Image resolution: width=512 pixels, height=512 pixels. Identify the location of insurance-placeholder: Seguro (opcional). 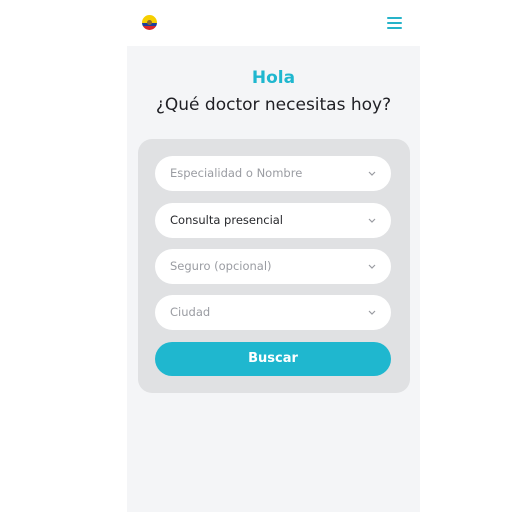
(221, 266).